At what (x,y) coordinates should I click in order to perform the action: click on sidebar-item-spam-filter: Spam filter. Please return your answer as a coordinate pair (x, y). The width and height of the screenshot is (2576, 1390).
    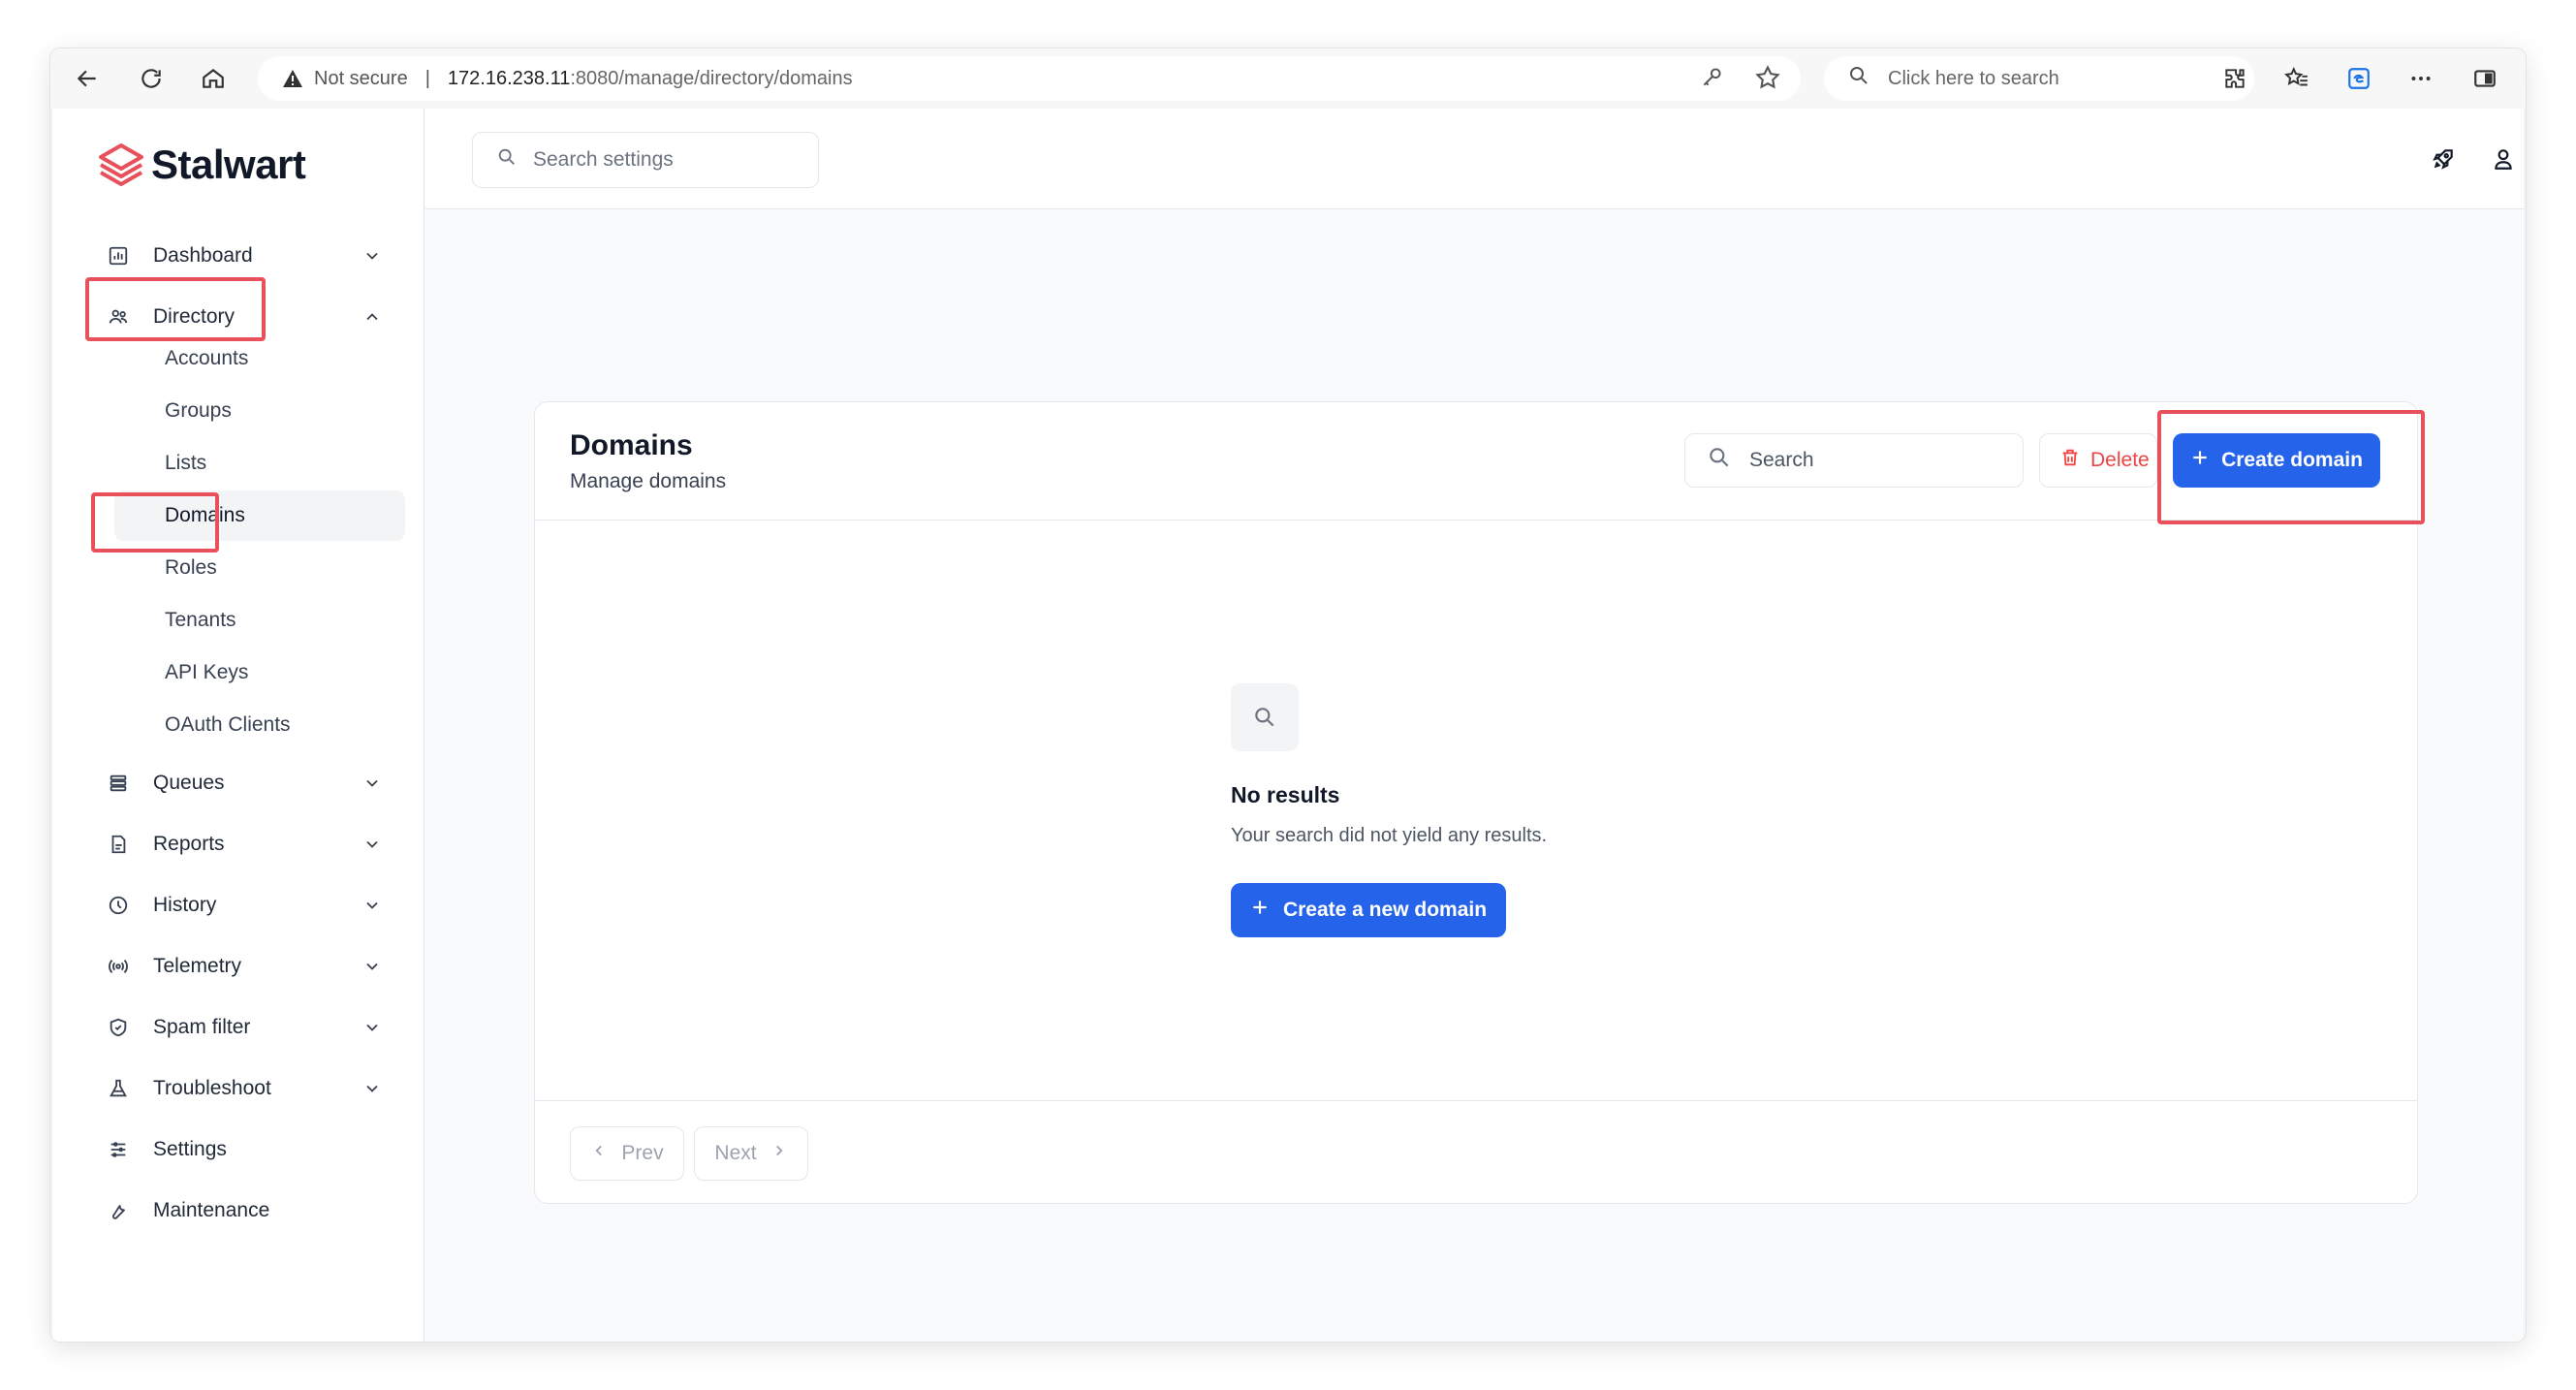
    Looking at the image, I should click on (249, 1027).